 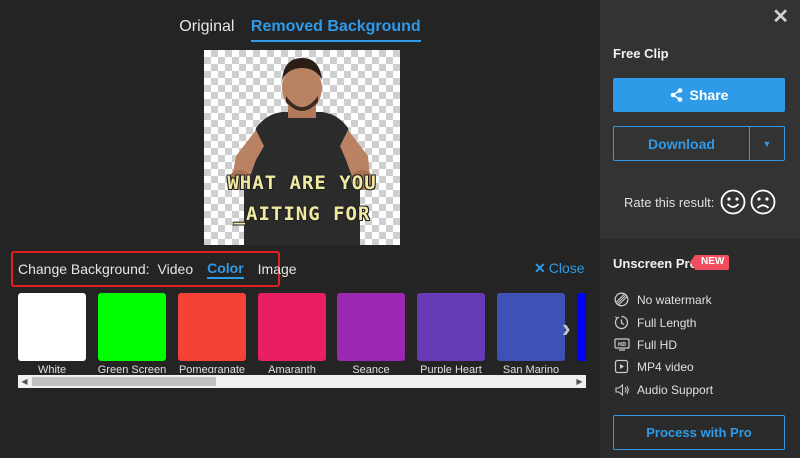 What do you see at coordinates (733, 202) in the screenshot?
I see `smile-face-icon` at bounding box center [733, 202].